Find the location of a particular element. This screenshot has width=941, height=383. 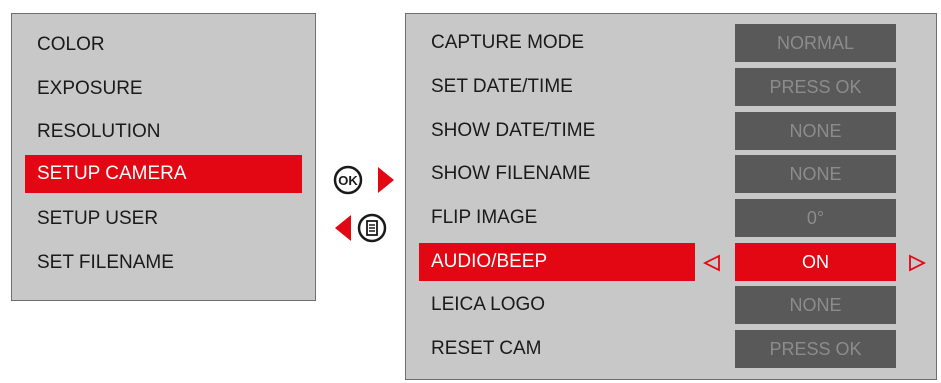

value-next-arrow-icon is located at coordinates (917, 263).